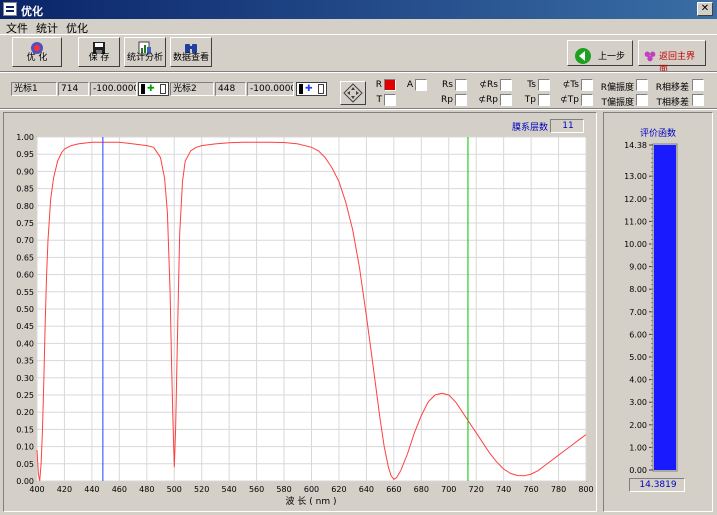  Describe the element at coordinates (25, 189) in the screenshot. I see `y-tick-label: 0.85` at that location.